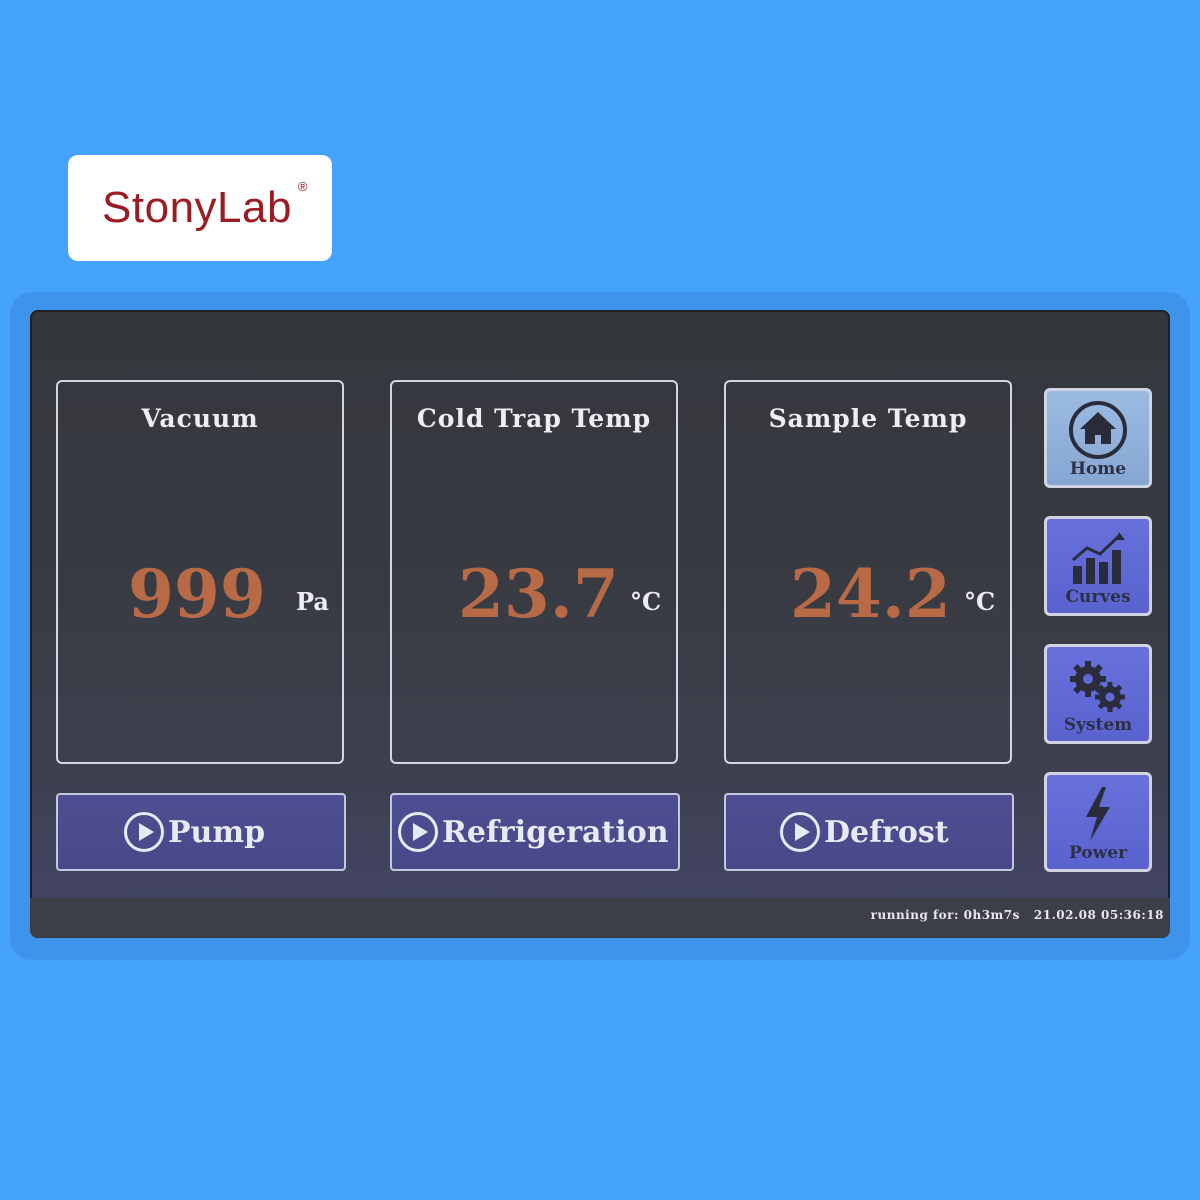  I want to click on home-button: Home, so click(1098, 438).